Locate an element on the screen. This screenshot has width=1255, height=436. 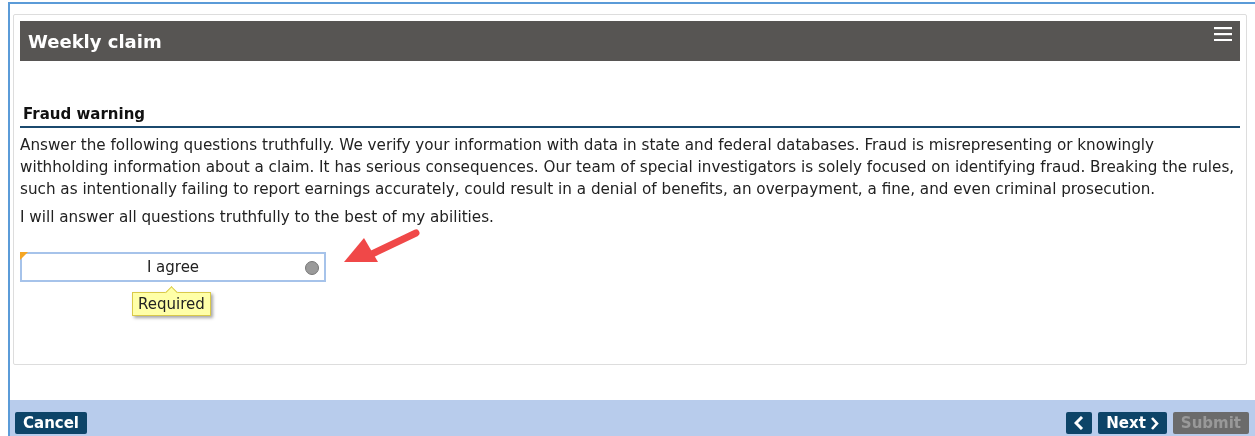
chevron-left-icon is located at coordinates (1079, 423).